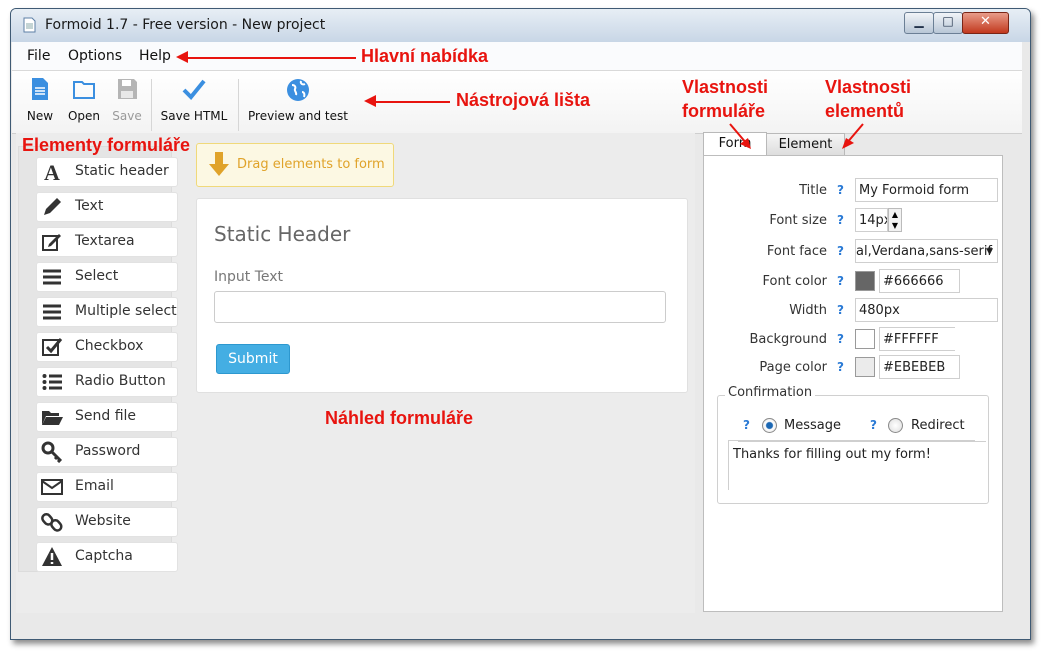  Describe the element at coordinates (107, 417) in the screenshot. I see `element-send-file: Send file` at that location.